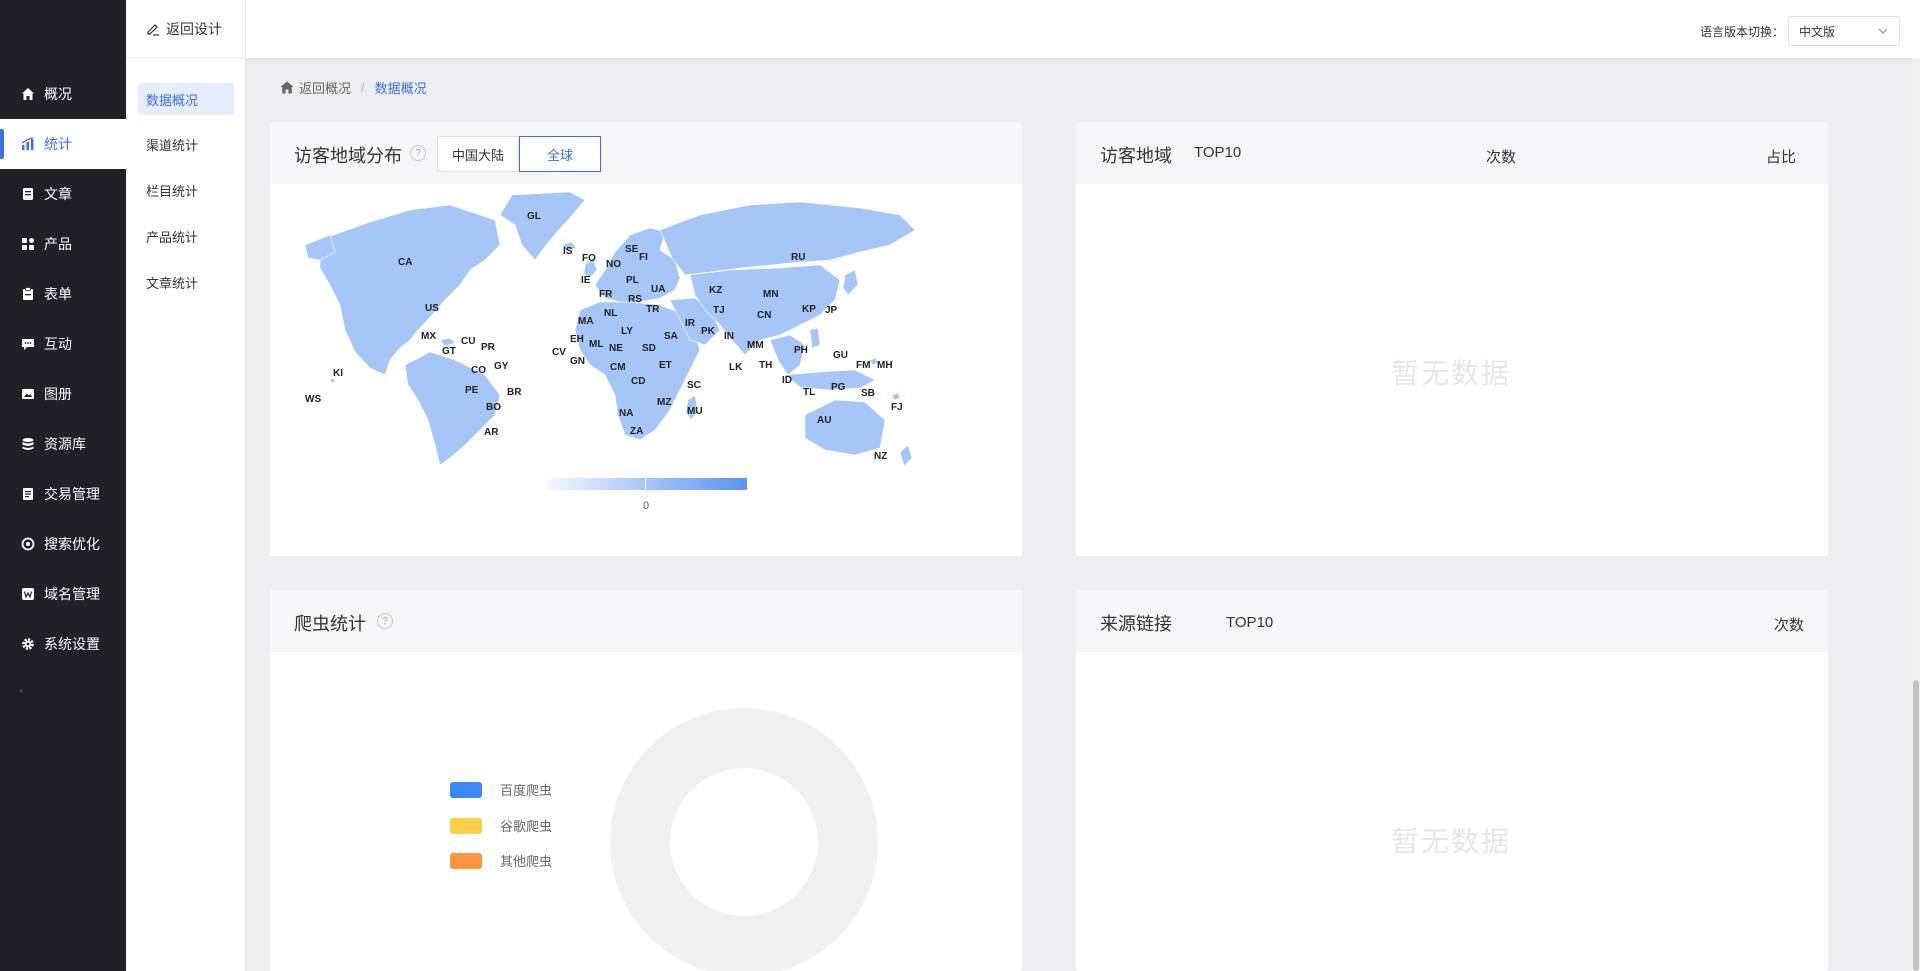 This screenshot has height=971, width=1920. What do you see at coordinates (526, 861) in the screenshot?
I see `legend-label: 其他爬虫` at bounding box center [526, 861].